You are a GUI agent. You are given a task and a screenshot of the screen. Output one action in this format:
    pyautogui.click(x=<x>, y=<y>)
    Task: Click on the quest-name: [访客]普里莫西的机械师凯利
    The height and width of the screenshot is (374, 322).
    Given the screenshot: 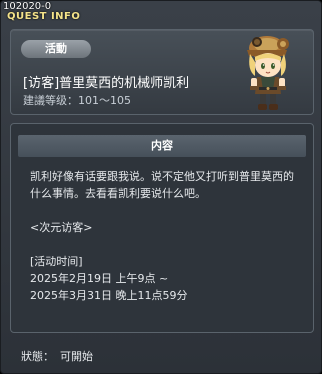 What is the action you would take?
    pyautogui.click(x=106, y=83)
    